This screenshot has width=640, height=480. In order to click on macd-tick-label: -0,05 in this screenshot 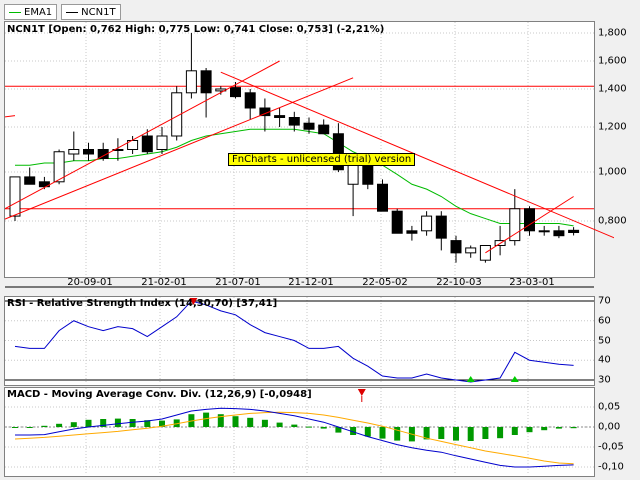, I will do `click(611, 447)`.